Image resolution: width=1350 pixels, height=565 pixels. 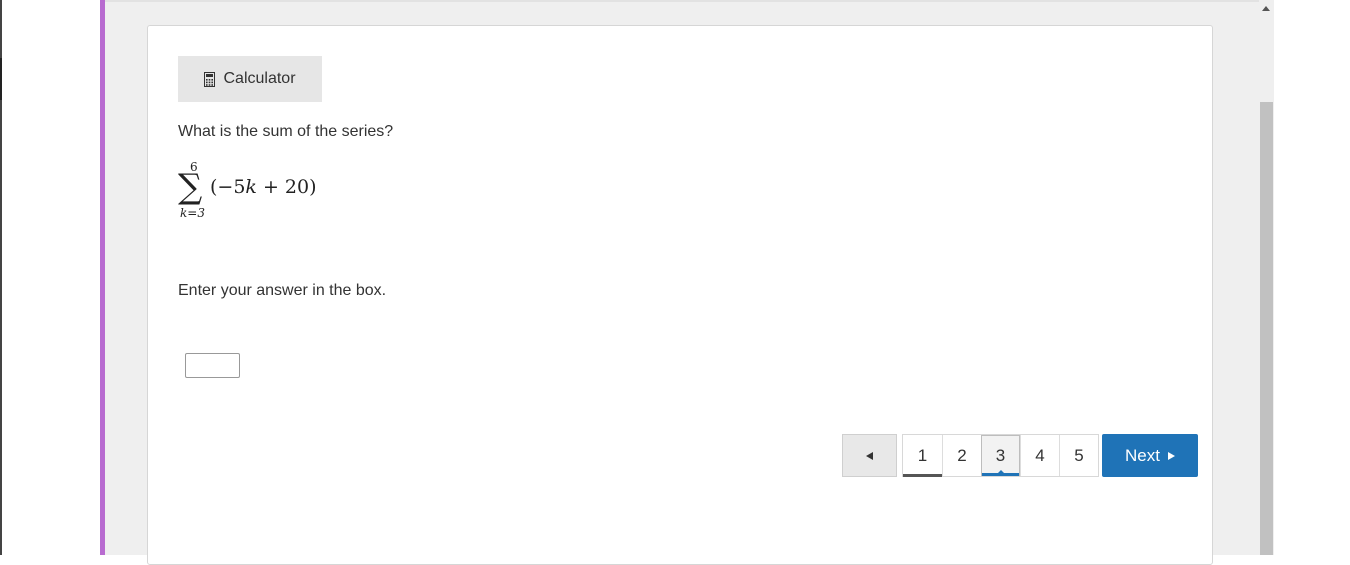 What do you see at coordinates (210, 79) in the screenshot?
I see `calculator-icon` at bounding box center [210, 79].